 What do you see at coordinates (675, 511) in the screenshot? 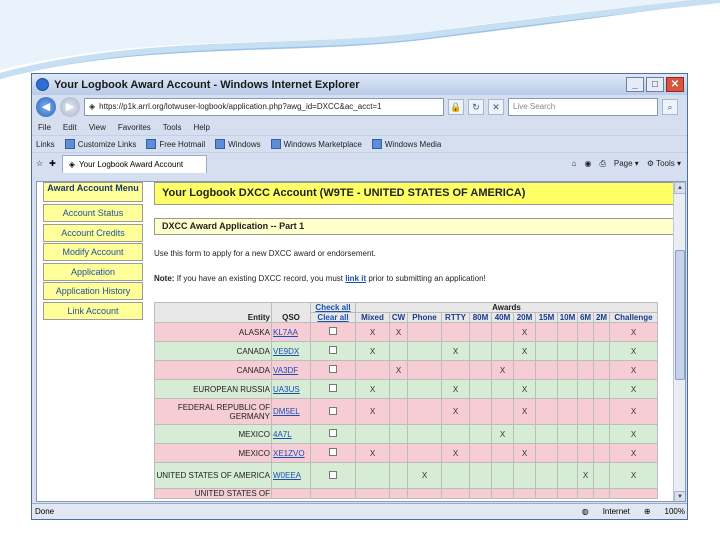
I see `zoom-level: 100%` at bounding box center [675, 511].